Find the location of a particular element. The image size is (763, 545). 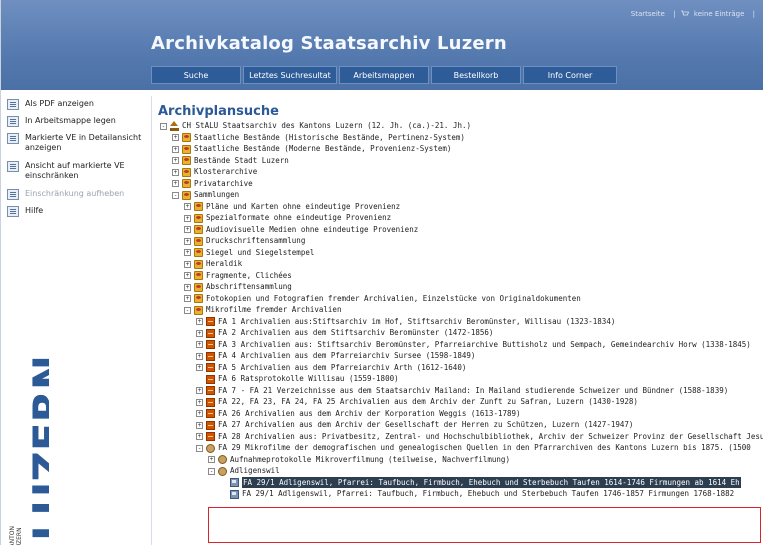

tree-node: + Heraldik is located at coordinates (460, 264).